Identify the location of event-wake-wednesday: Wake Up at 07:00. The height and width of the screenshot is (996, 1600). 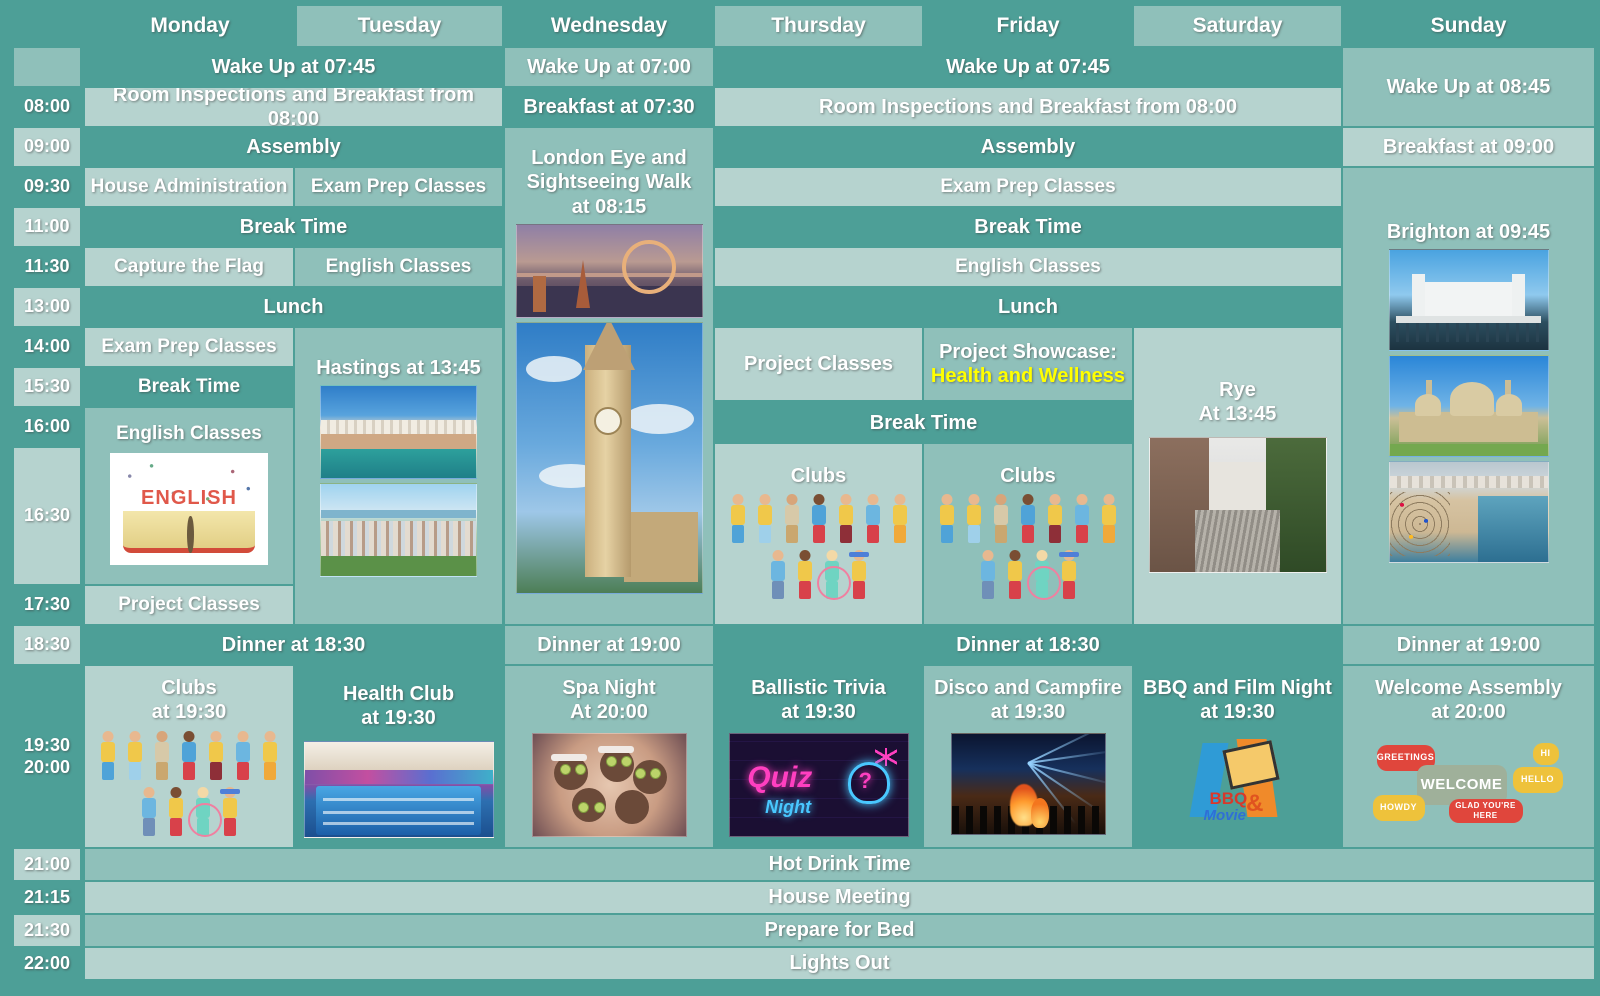
(609, 67).